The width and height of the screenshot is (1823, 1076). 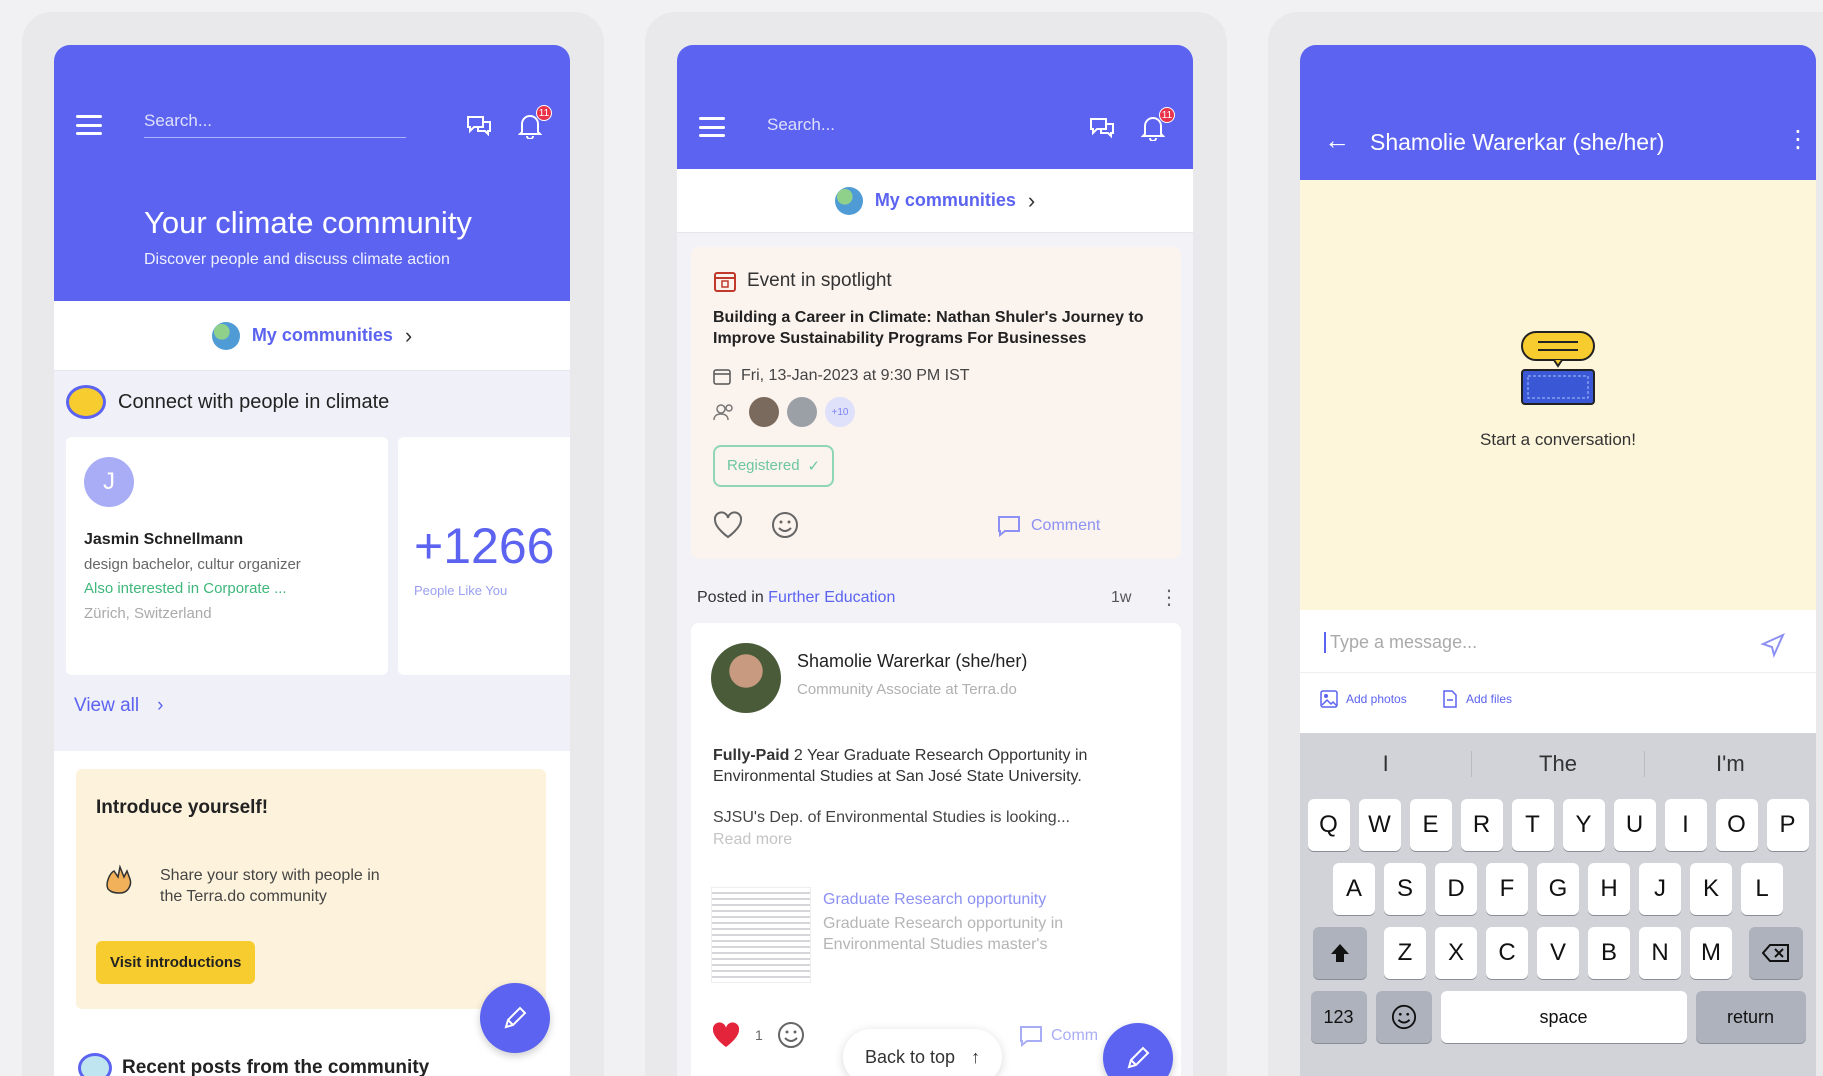 What do you see at coordinates (848, 200) in the screenshot?
I see `globe-icon` at bounding box center [848, 200].